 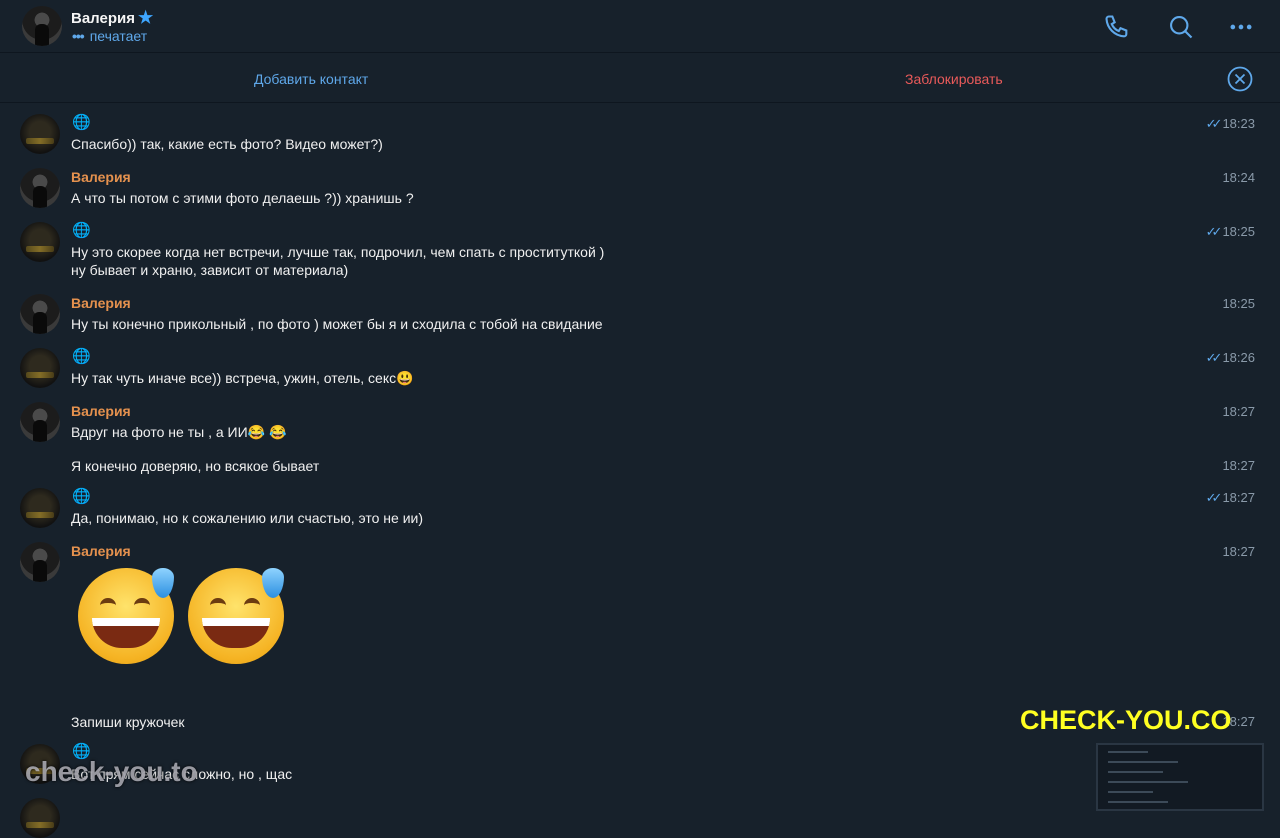 What do you see at coordinates (311, 79) in the screenshot?
I see `add-contact-button: Добавить контакт` at bounding box center [311, 79].